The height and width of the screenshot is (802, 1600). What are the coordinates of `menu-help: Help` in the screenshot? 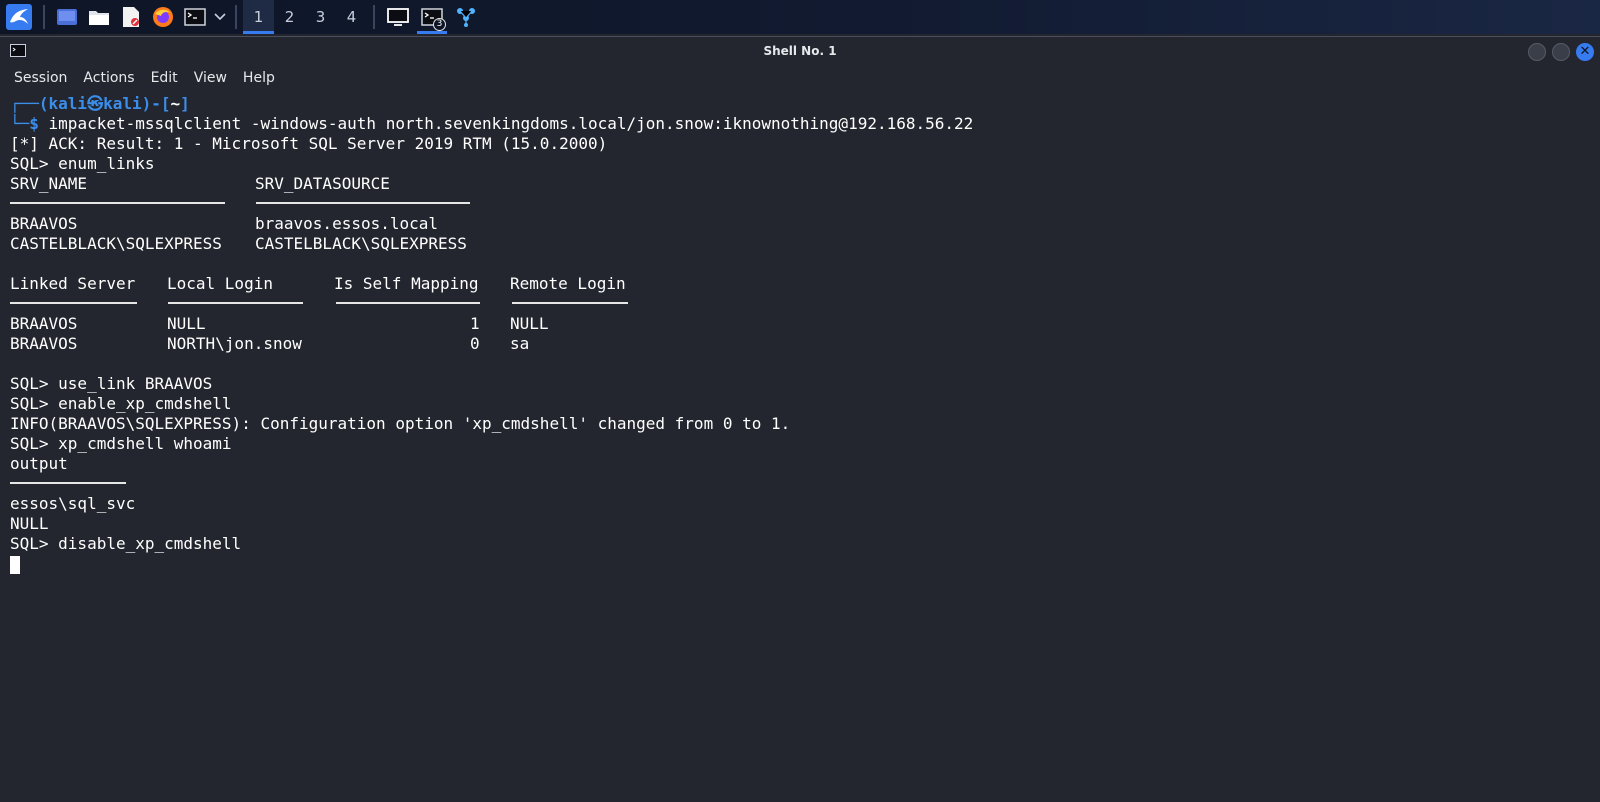 It's located at (259, 78).